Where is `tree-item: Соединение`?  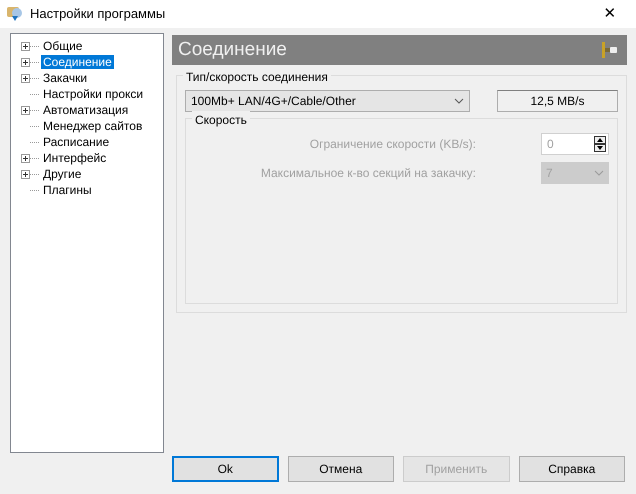 tree-item: Соединение is located at coordinates (77, 62).